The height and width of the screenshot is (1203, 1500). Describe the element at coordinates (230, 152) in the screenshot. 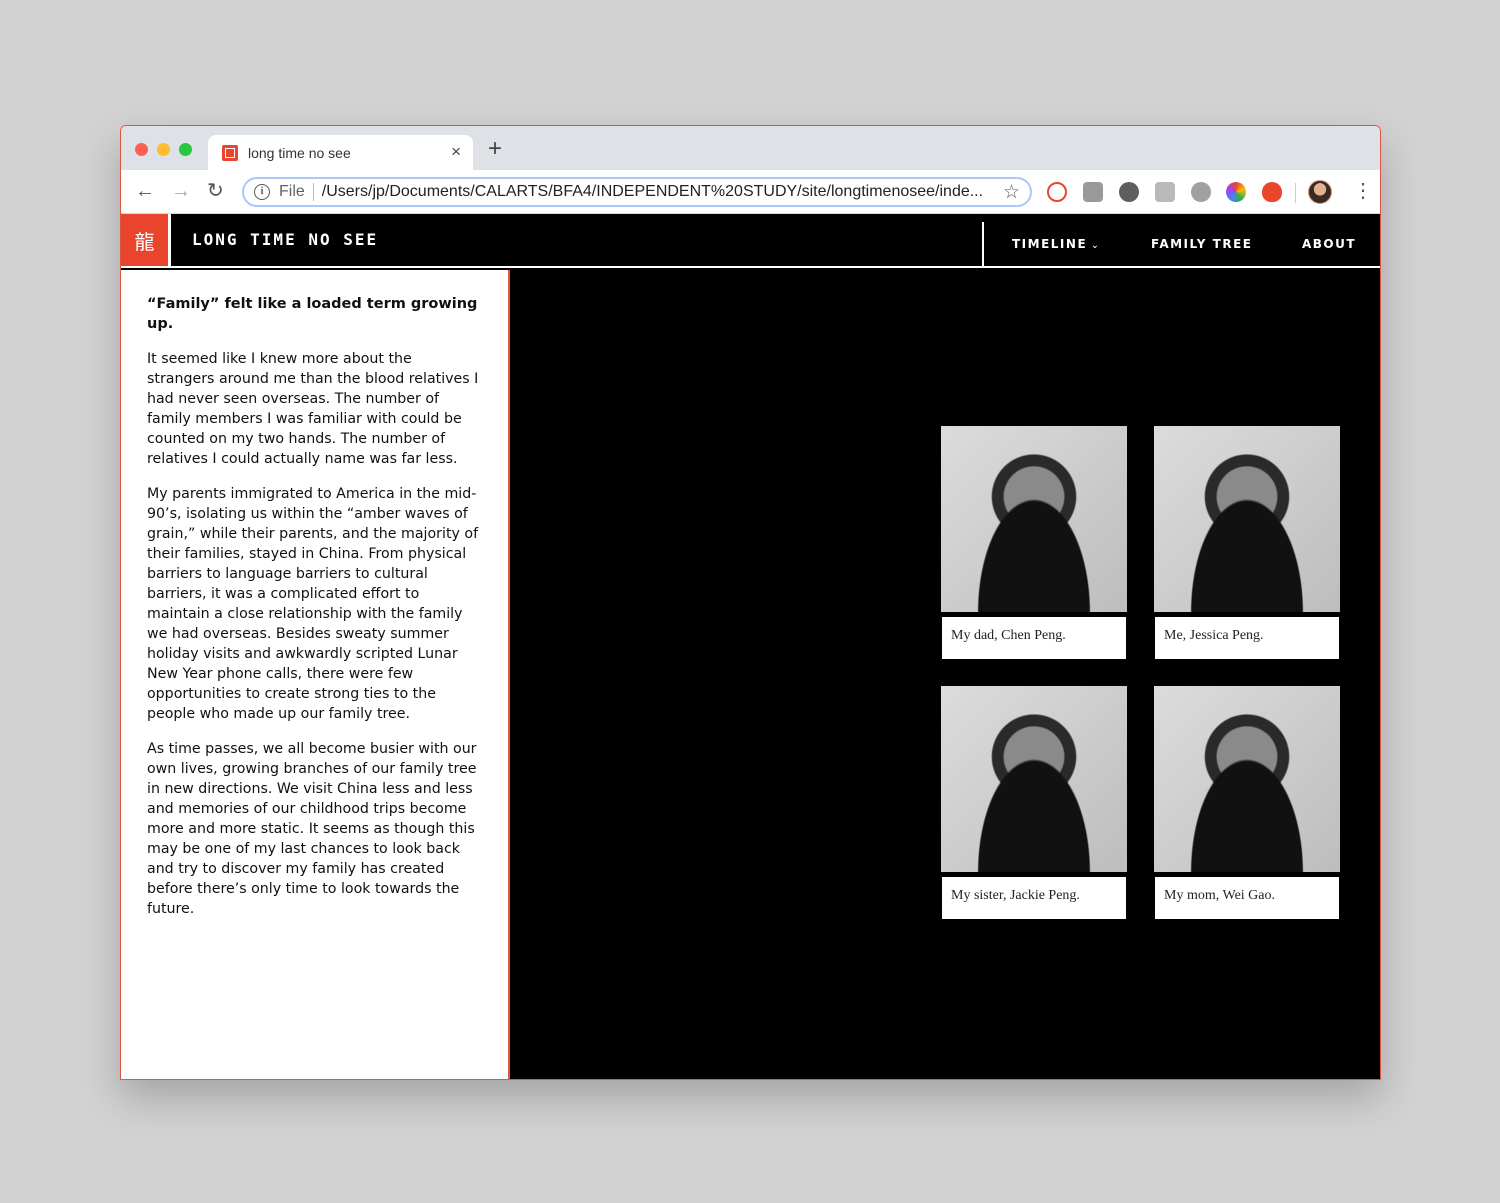

I see `favicon-icon` at that location.